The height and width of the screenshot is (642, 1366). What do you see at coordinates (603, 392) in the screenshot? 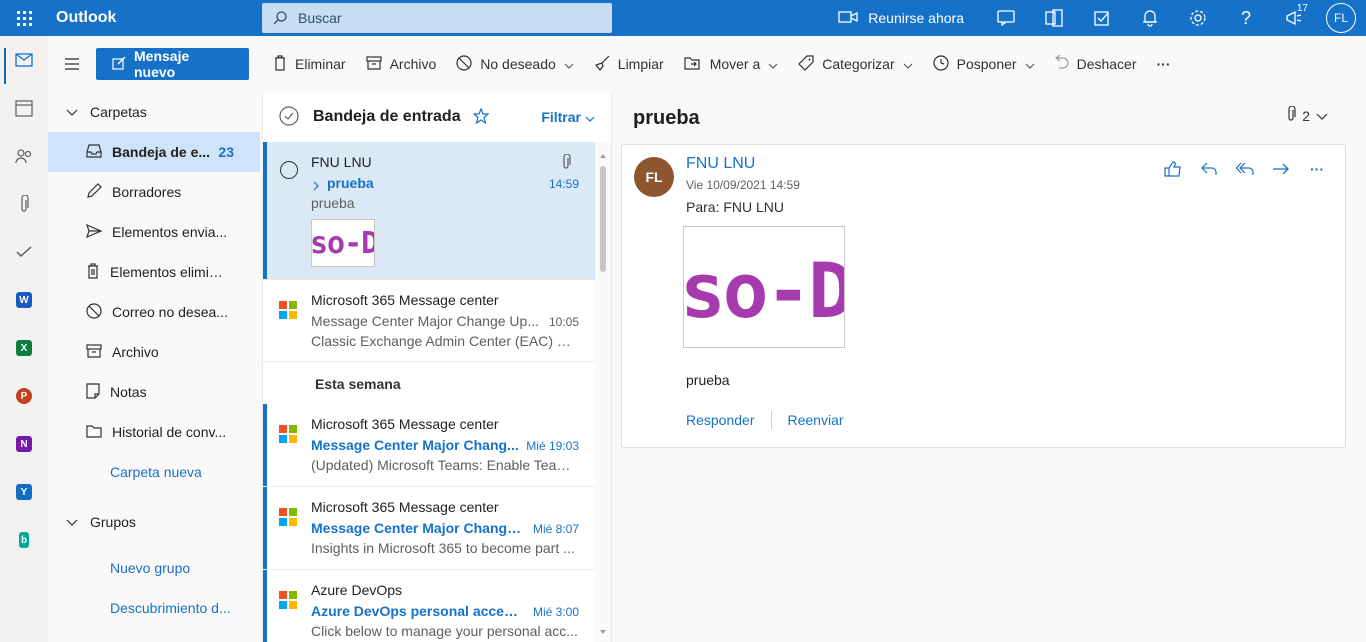
I see `message-list-scrollbar` at bounding box center [603, 392].